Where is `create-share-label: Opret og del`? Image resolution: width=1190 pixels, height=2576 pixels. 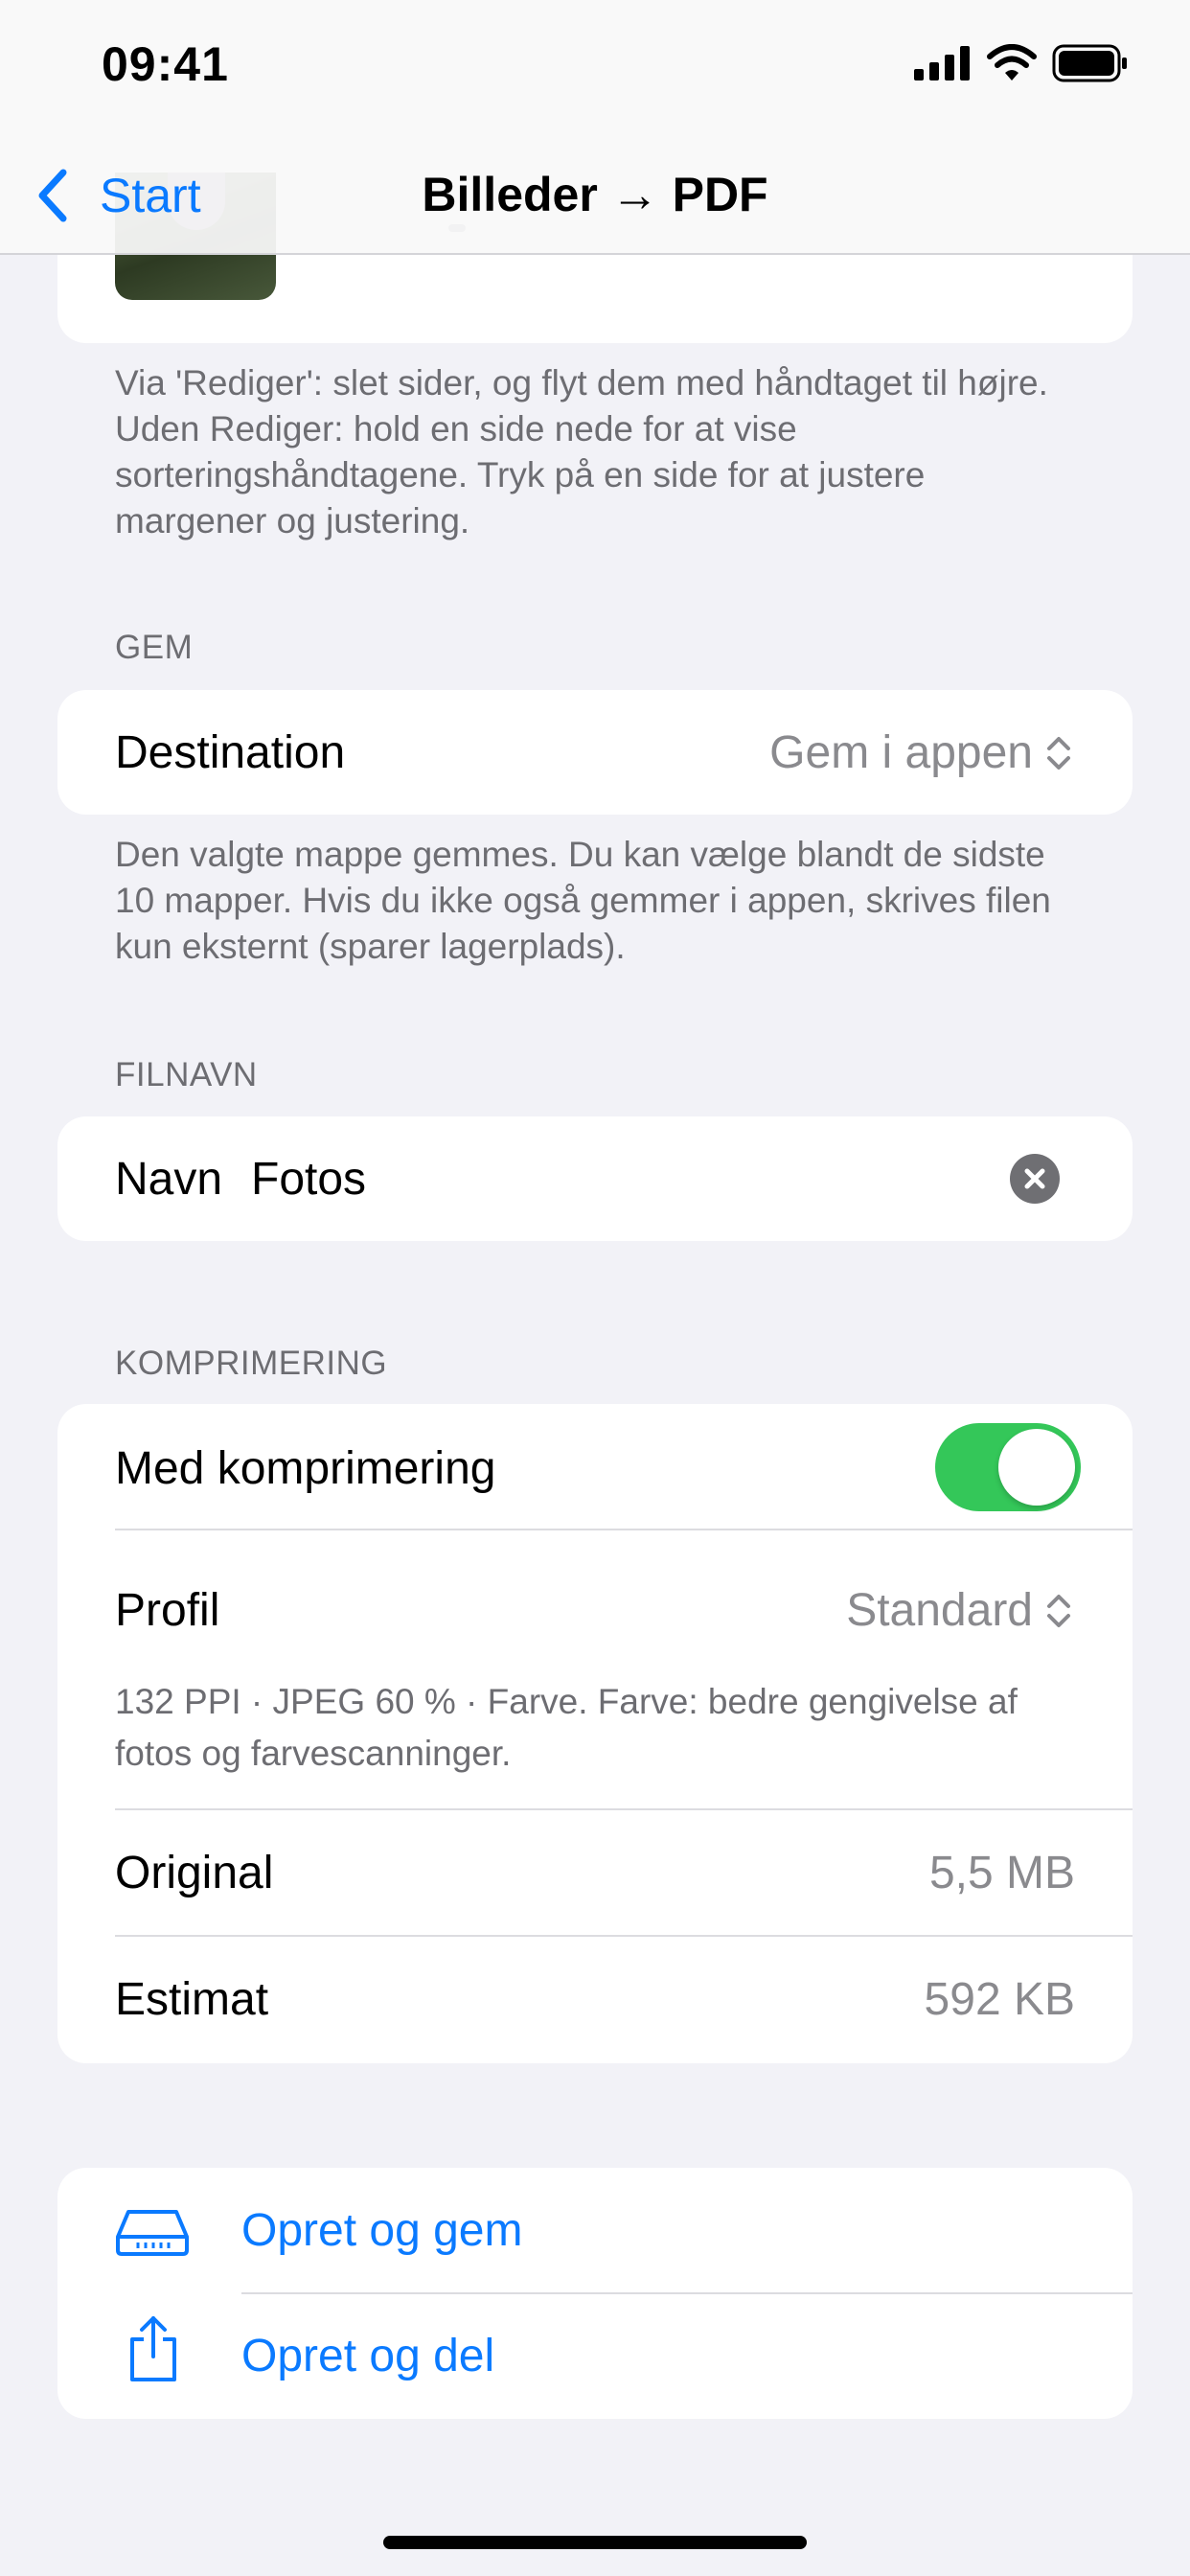 create-share-label: Opret og del is located at coordinates (368, 2356).